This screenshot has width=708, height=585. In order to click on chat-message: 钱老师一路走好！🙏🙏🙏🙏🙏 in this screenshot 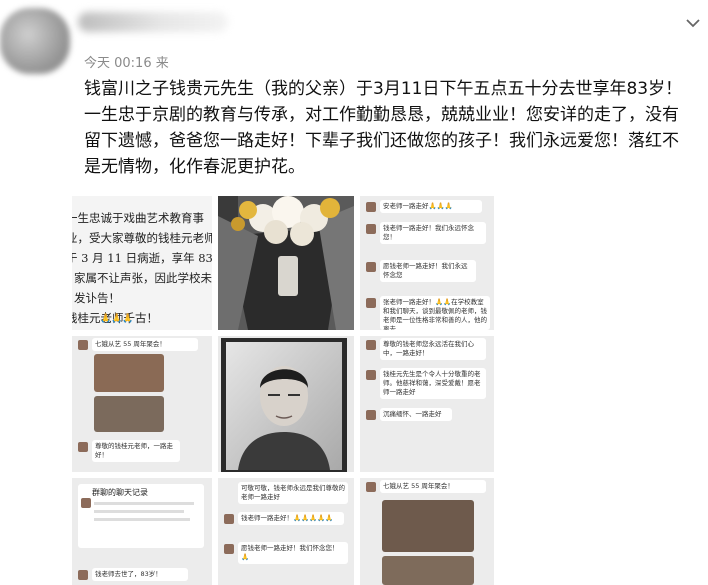, I will do `click(291, 518)`.